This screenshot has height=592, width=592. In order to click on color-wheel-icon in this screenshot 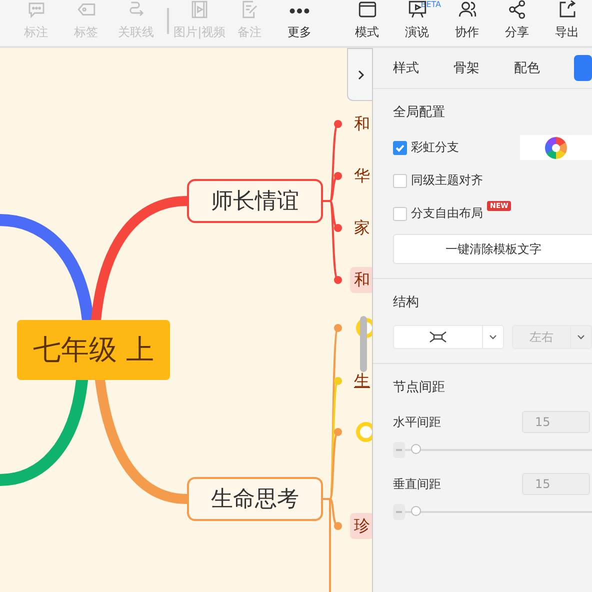, I will do `click(556, 147)`.